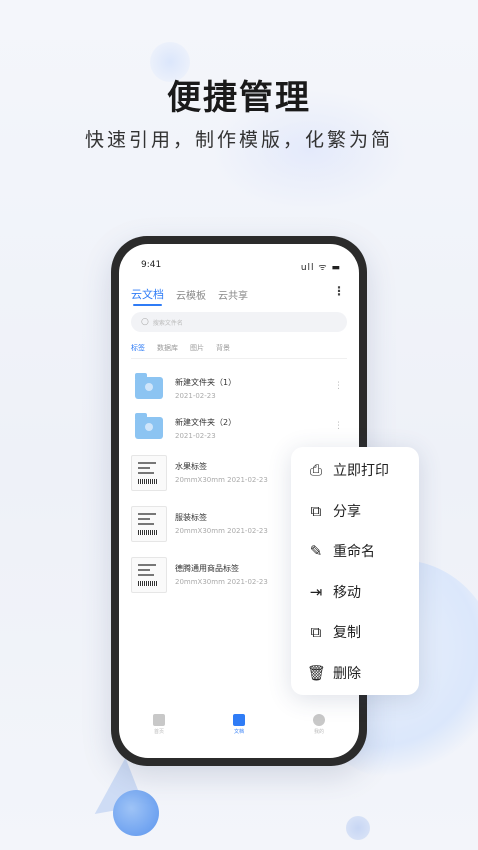 This screenshot has width=478, height=850. I want to click on menu-move: ⇥ 移动, so click(334, 592).